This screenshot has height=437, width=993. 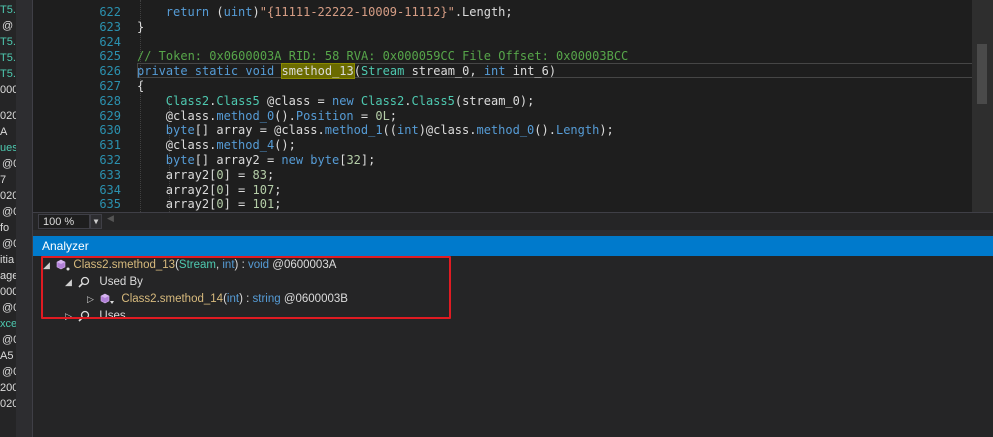 What do you see at coordinates (444, 71) in the screenshot?
I see `code-token: stream_0,` at bounding box center [444, 71].